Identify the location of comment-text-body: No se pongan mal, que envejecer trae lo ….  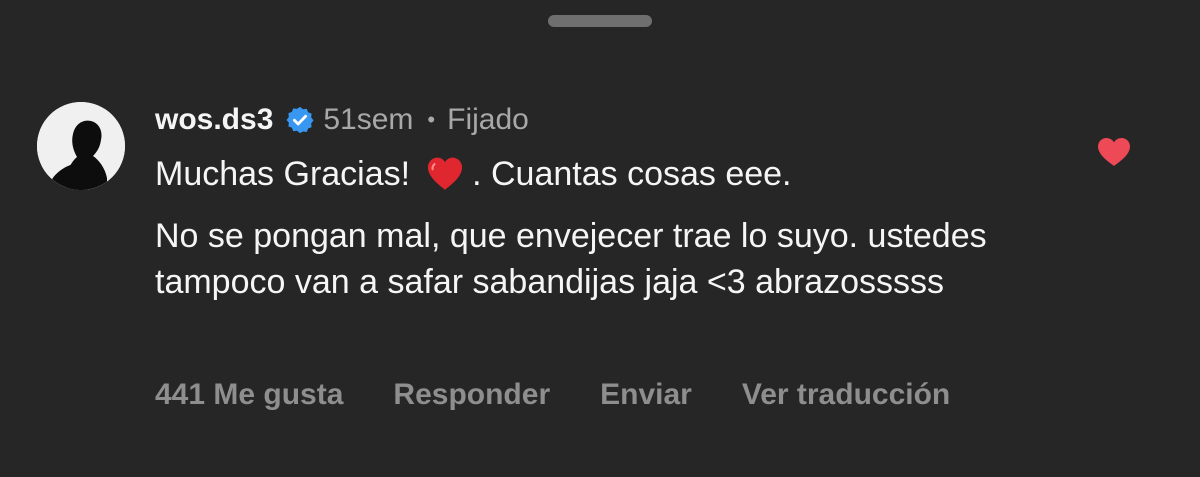
(571, 259).